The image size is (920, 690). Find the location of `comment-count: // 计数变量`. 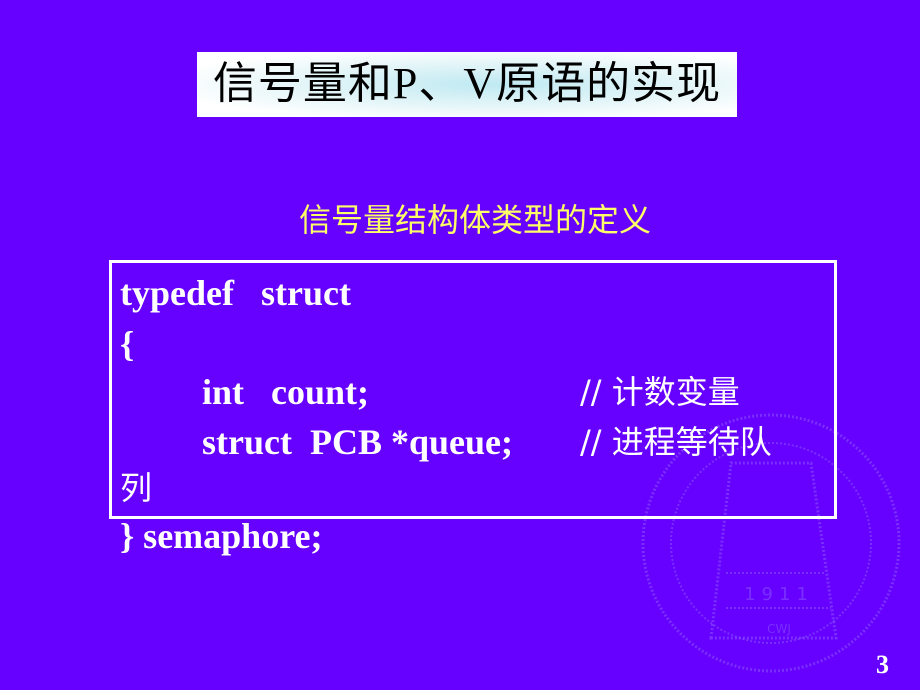

comment-count: // 计数变量 is located at coordinates (660, 392).